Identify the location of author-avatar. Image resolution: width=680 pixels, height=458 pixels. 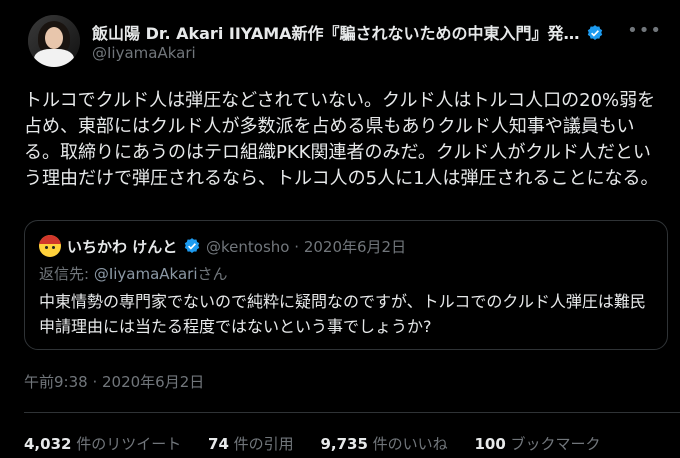
(54, 41).